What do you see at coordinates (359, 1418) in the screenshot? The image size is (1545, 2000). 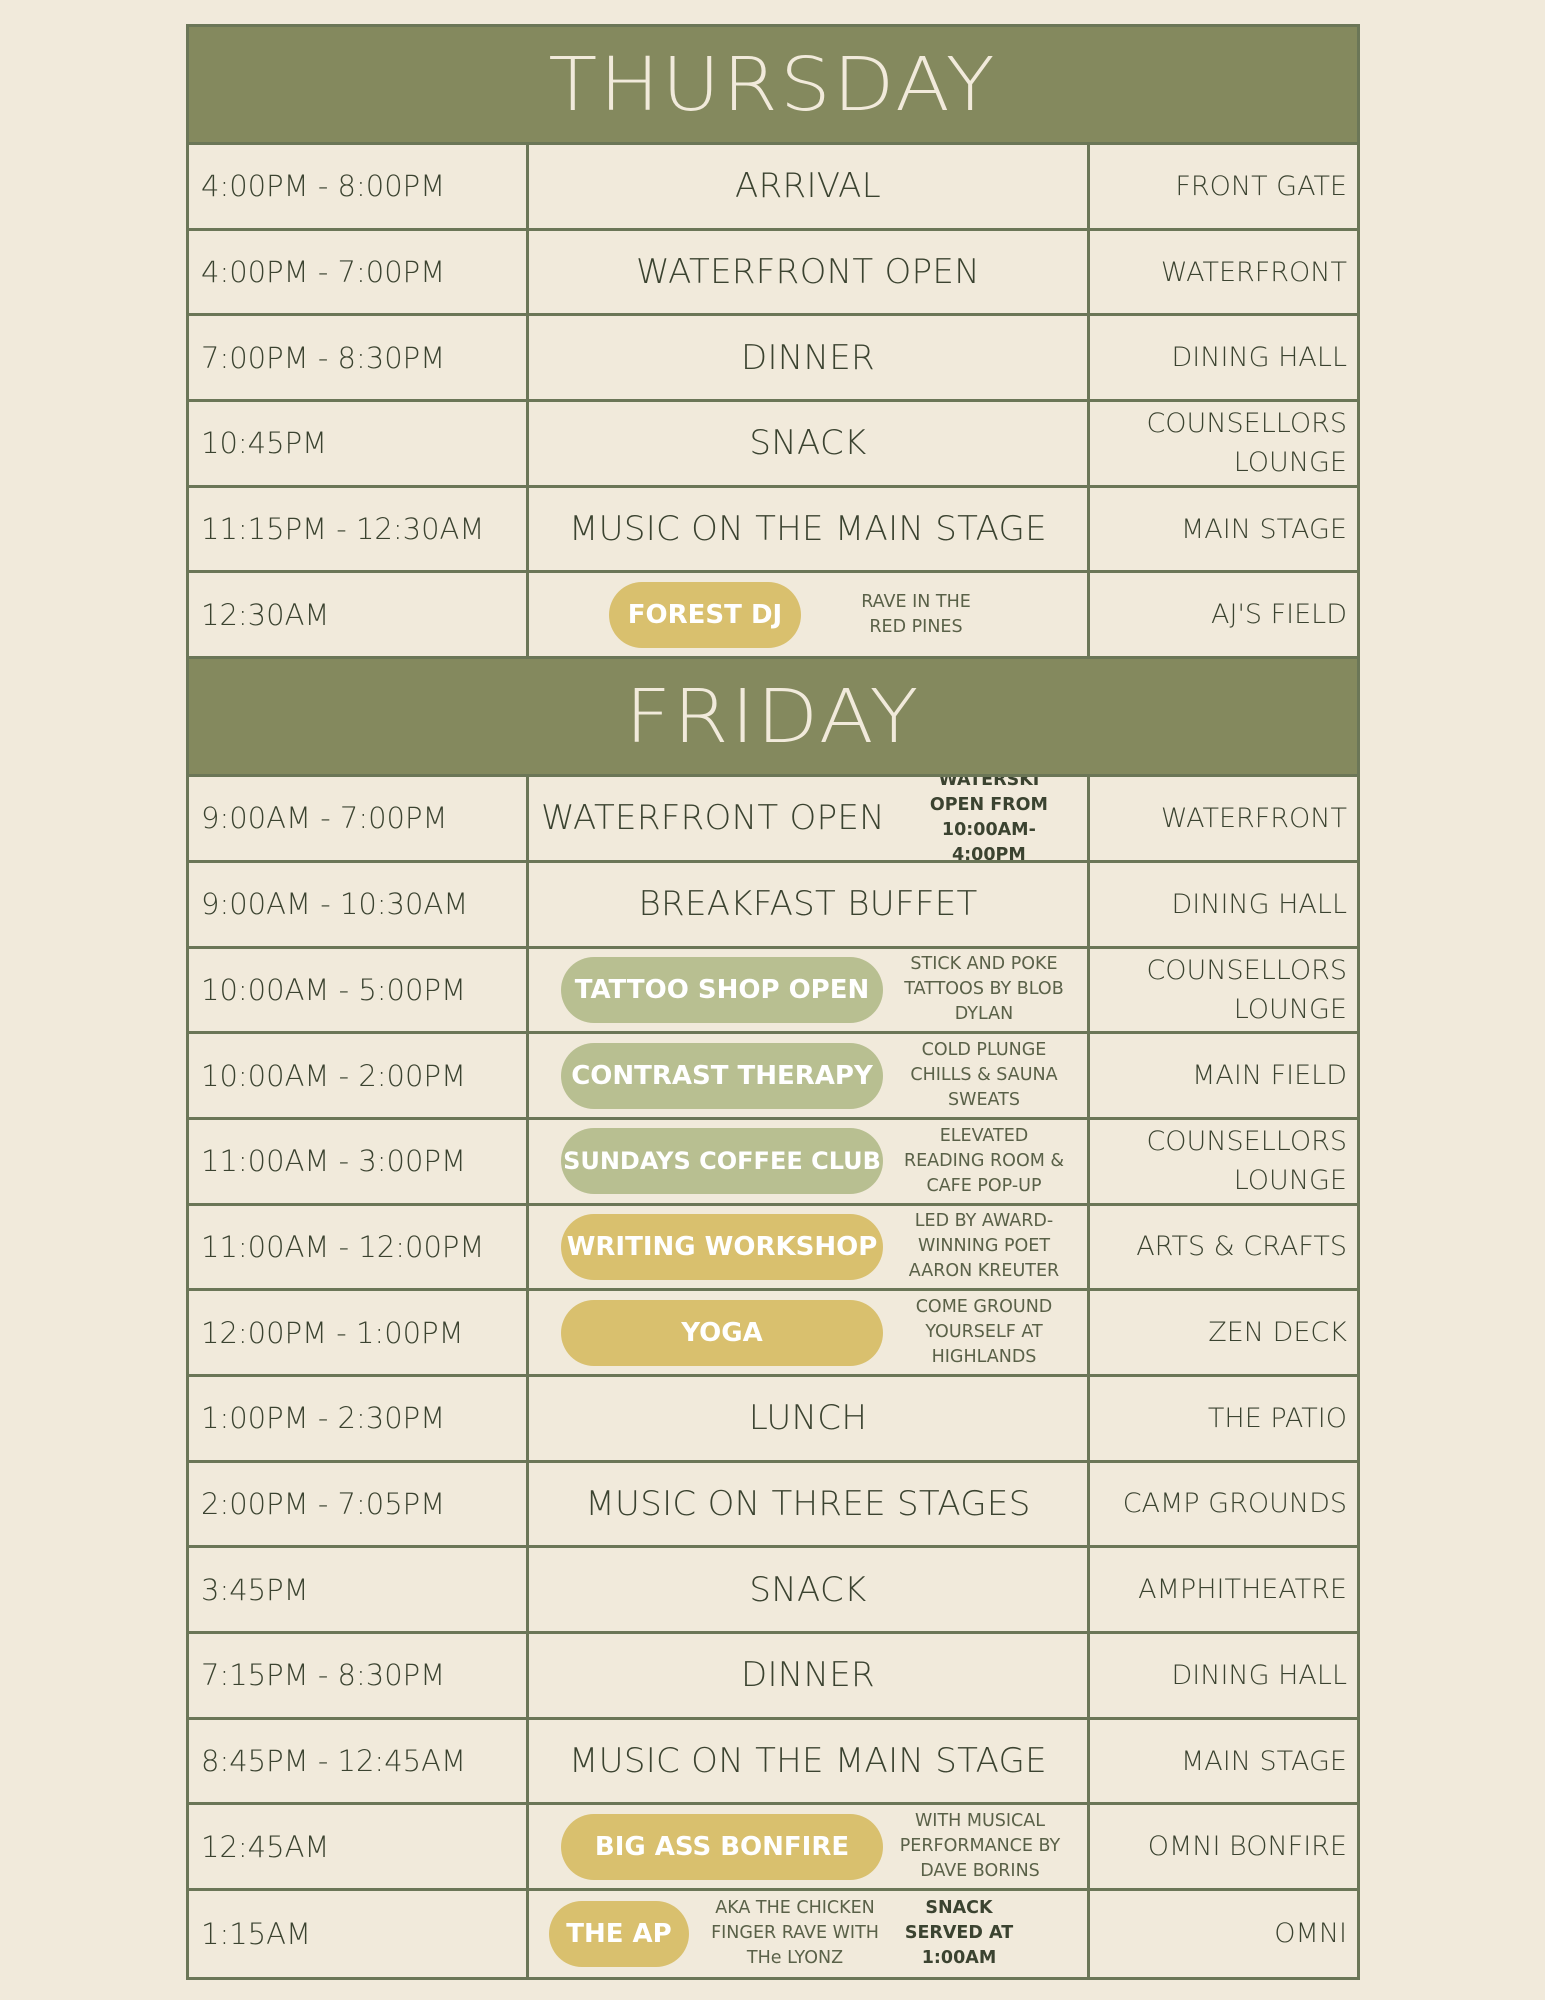 I see `time-cell: 1:00PM - 2:30PM` at bounding box center [359, 1418].